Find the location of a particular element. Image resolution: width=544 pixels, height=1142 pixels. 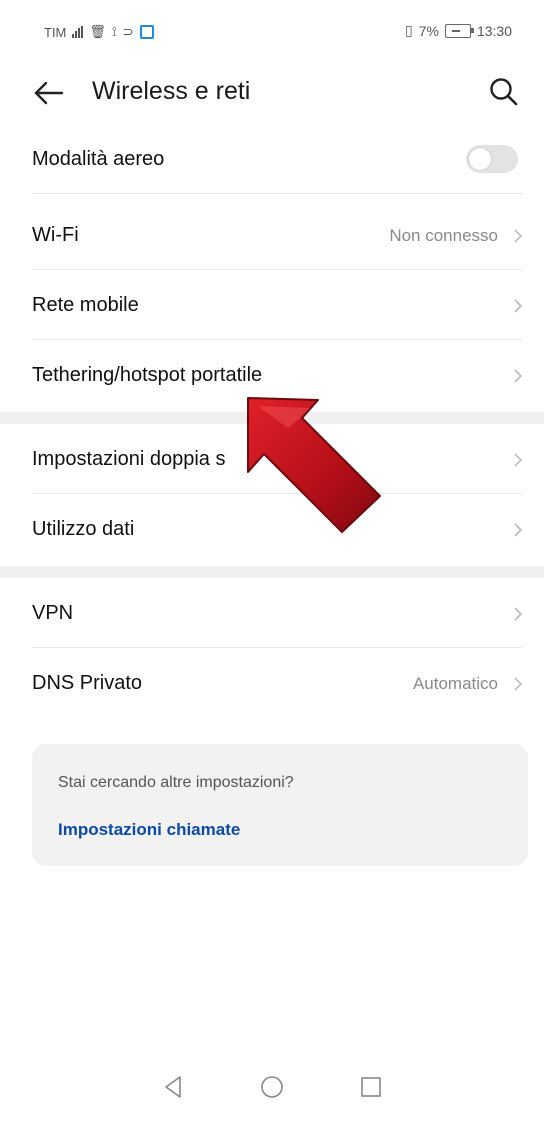

setting-label: Rete mobile is located at coordinates (85, 305).